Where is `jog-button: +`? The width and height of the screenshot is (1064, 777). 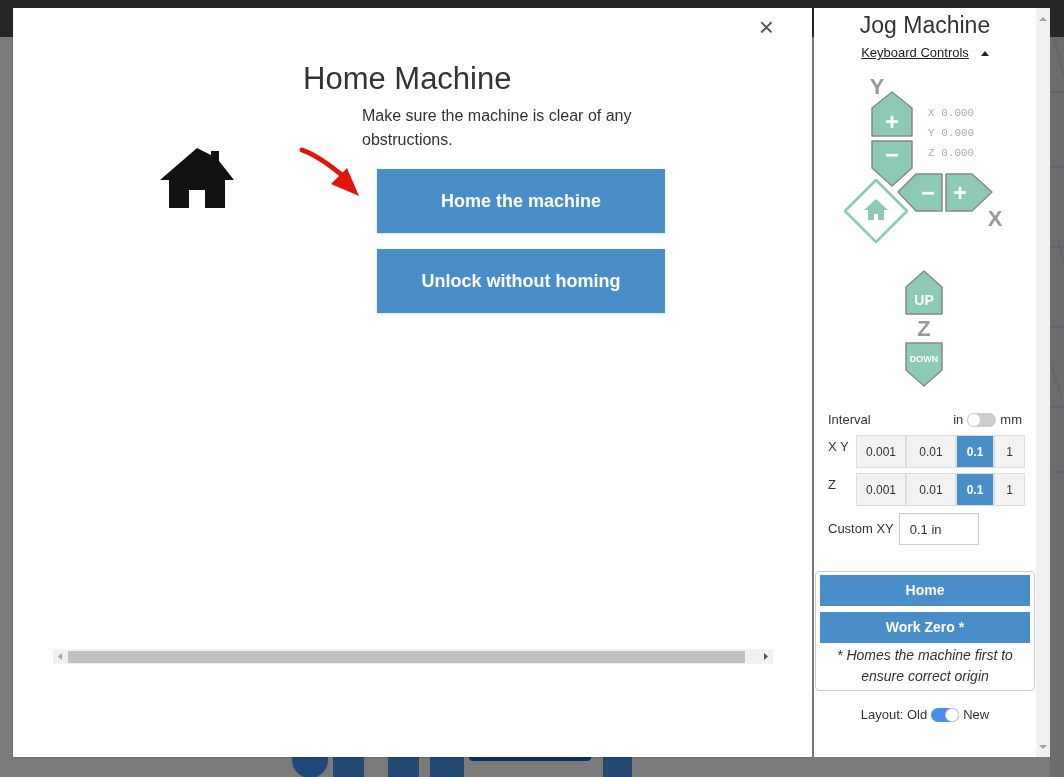 jog-button: + is located at coordinates (969, 192).